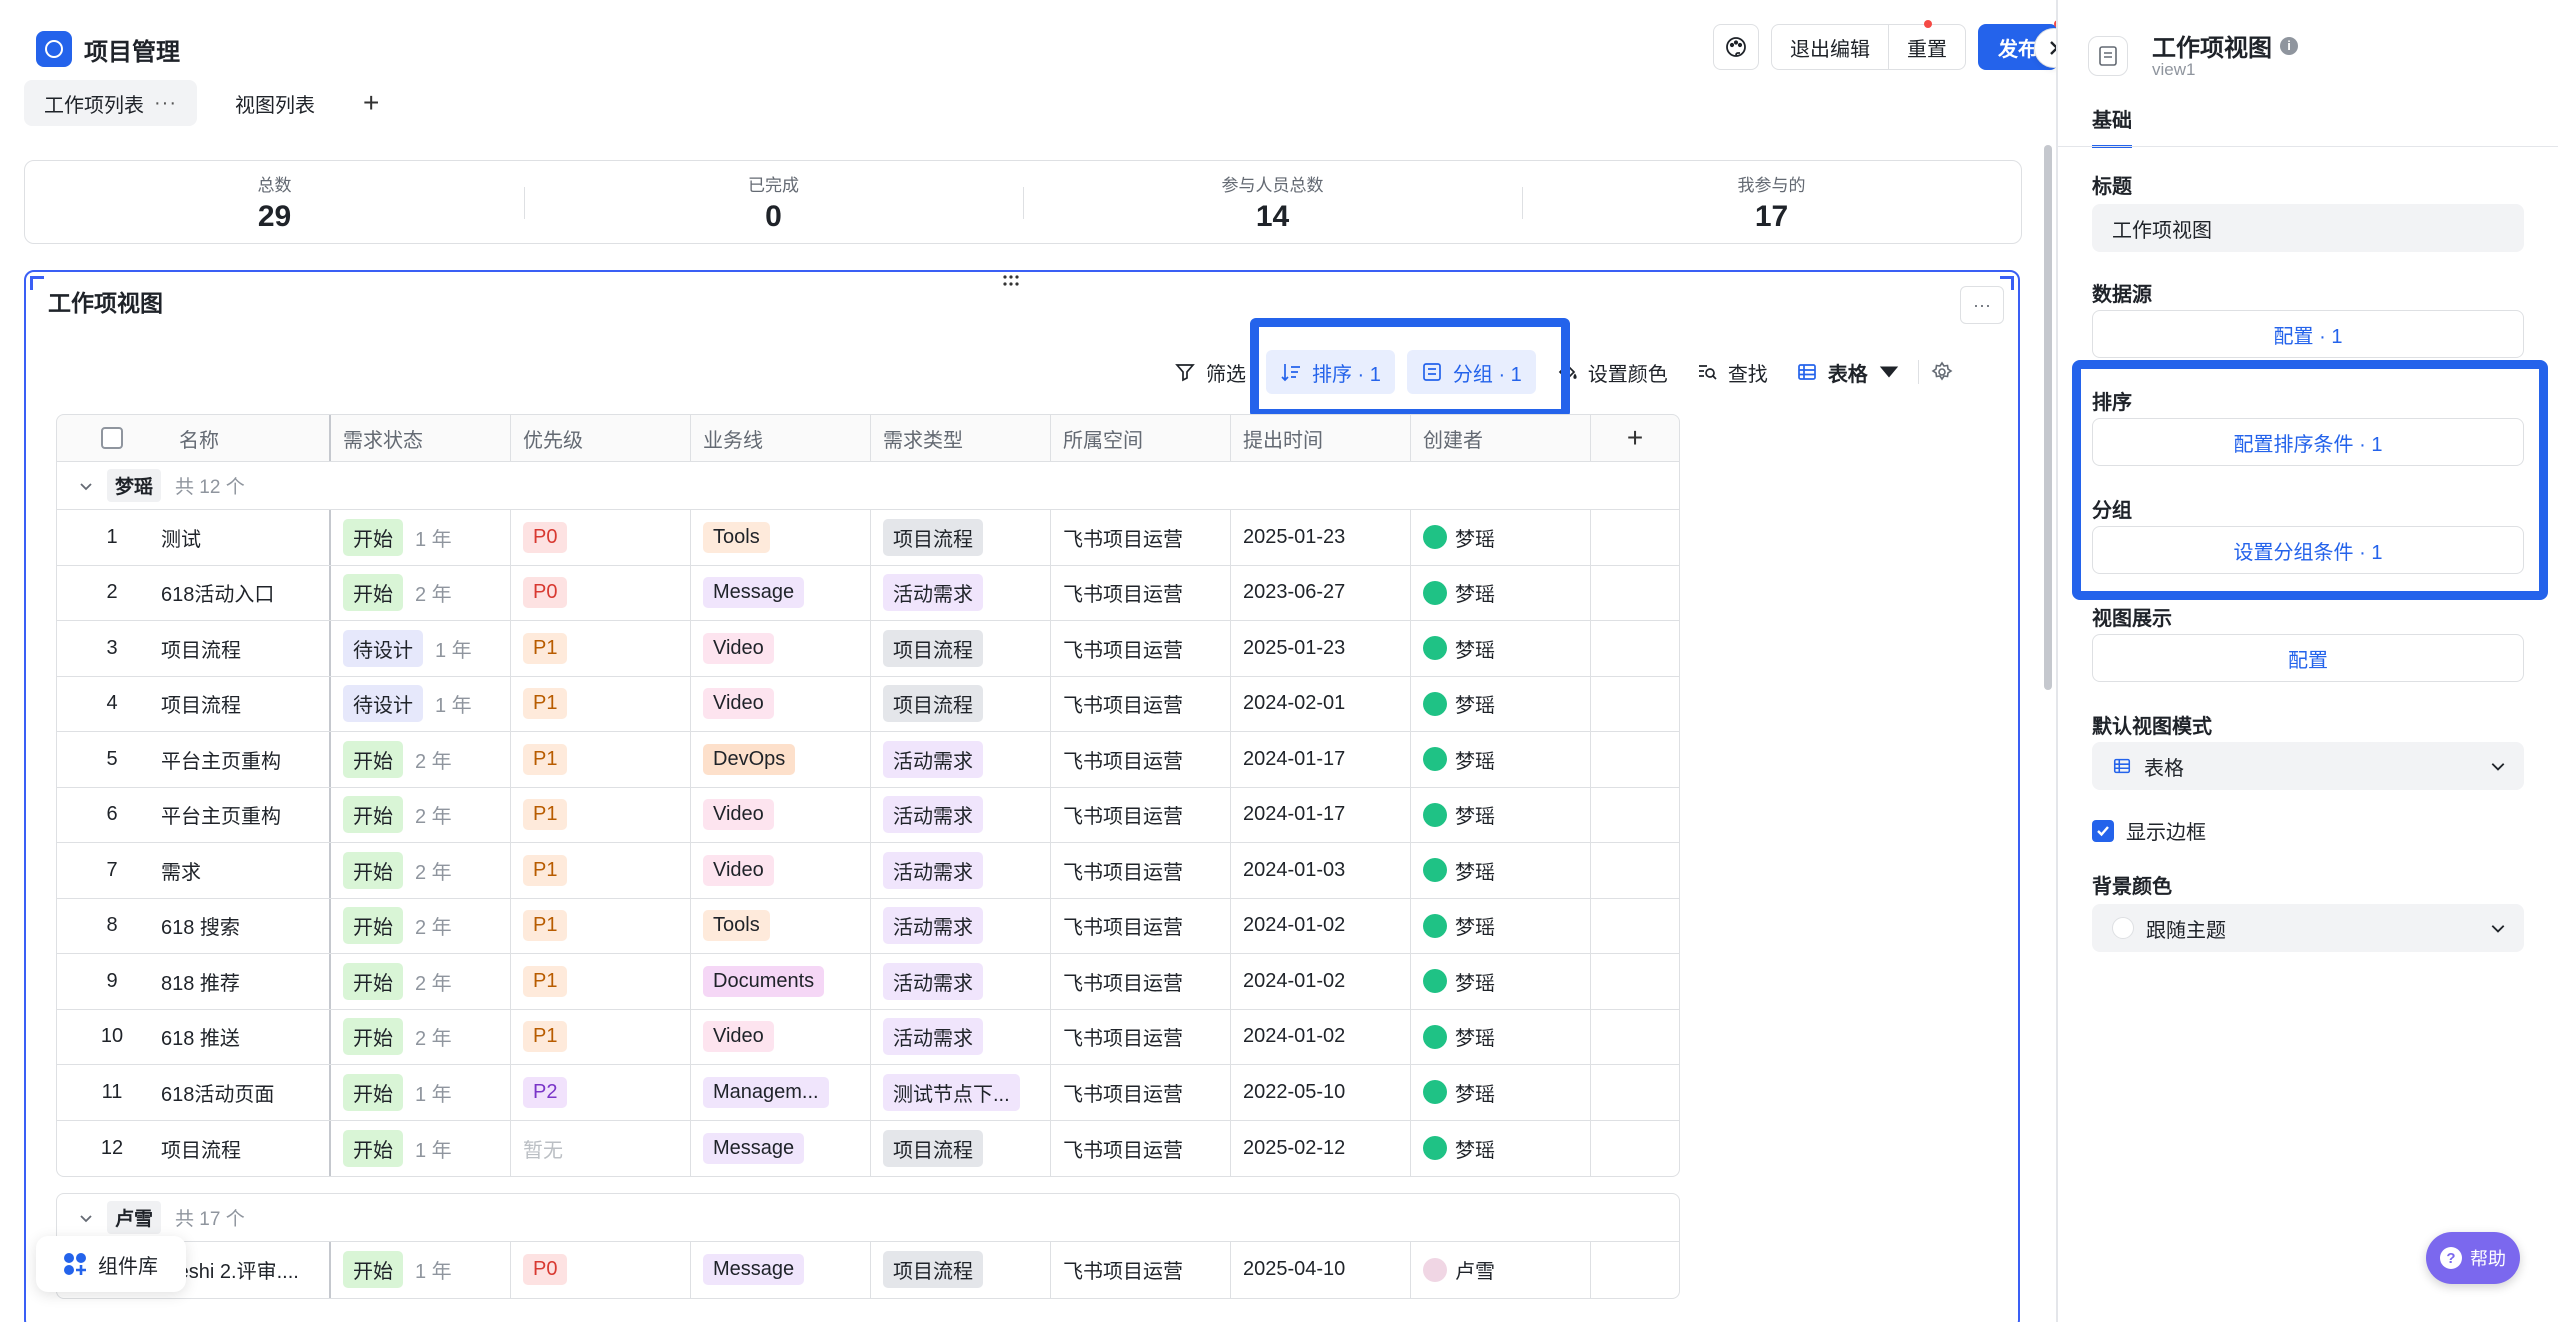  Describe the element at coordinates (1321, 1092) in the screenshot. I see `cell-date: 2022-05-10` at that location.